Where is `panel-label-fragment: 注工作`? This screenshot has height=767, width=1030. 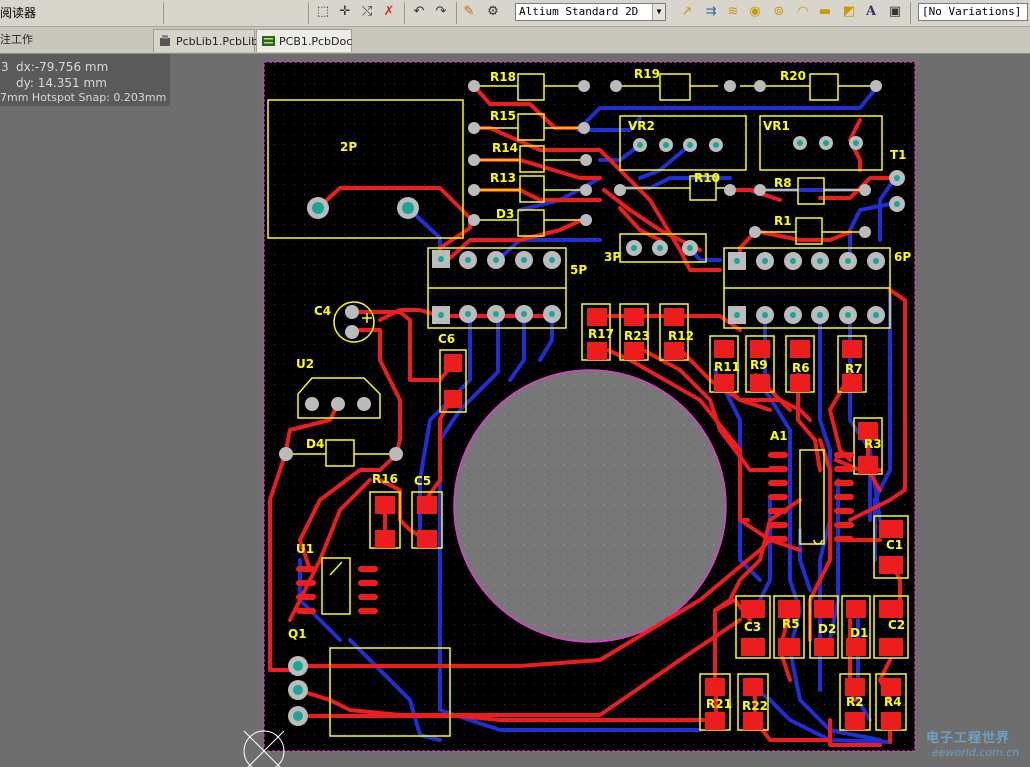
panel-label-fragment: 注工作 is located at coordinates (16, 39).